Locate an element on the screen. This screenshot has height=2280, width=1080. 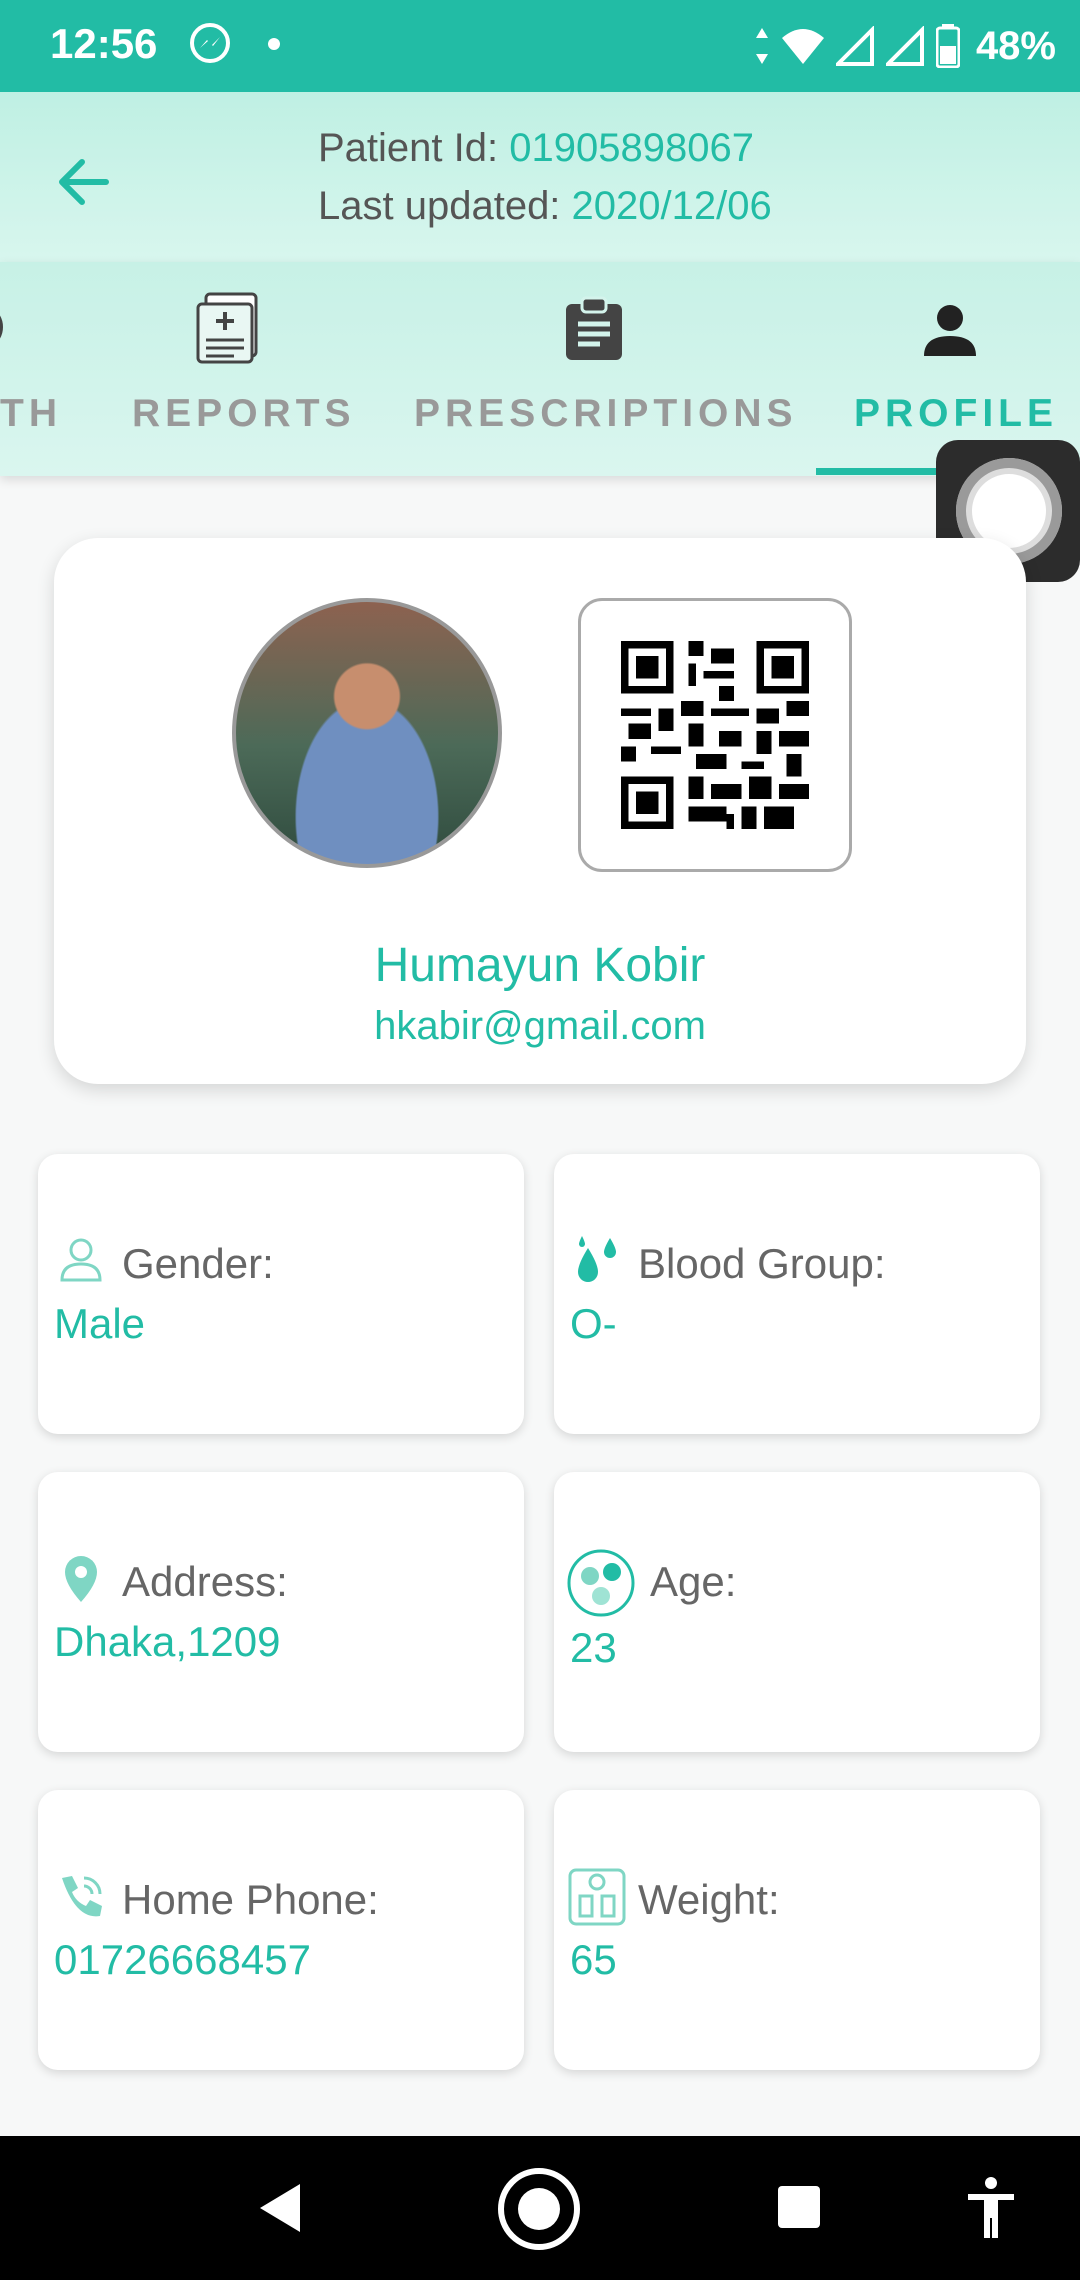
tab-bar: TH REPORTS PRESCRIPTIONS PROFILE is located at coordinates (540, 369).